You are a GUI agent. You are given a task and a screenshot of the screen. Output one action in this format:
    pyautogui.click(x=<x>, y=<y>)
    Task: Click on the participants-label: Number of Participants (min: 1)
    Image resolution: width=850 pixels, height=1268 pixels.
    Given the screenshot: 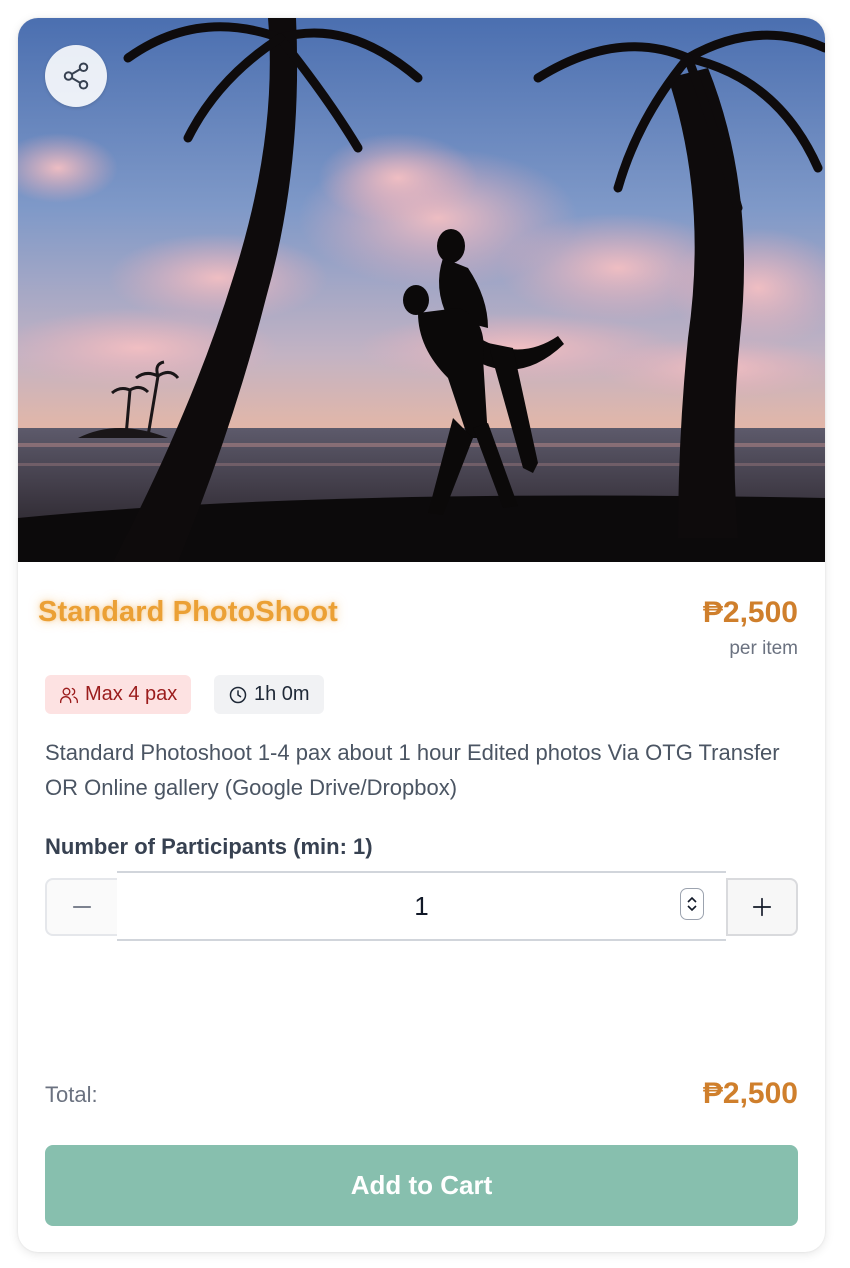 What is the action you would take?
    pyautogui.click(x=209, y=846)
    